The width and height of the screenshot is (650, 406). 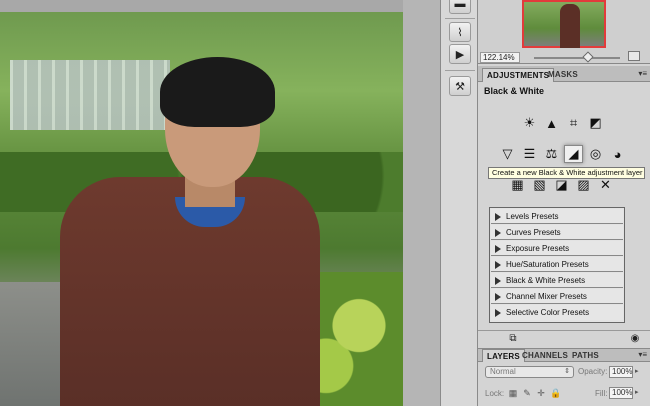 I want to click on play-icon: ▶, so click(x=460, y=54).